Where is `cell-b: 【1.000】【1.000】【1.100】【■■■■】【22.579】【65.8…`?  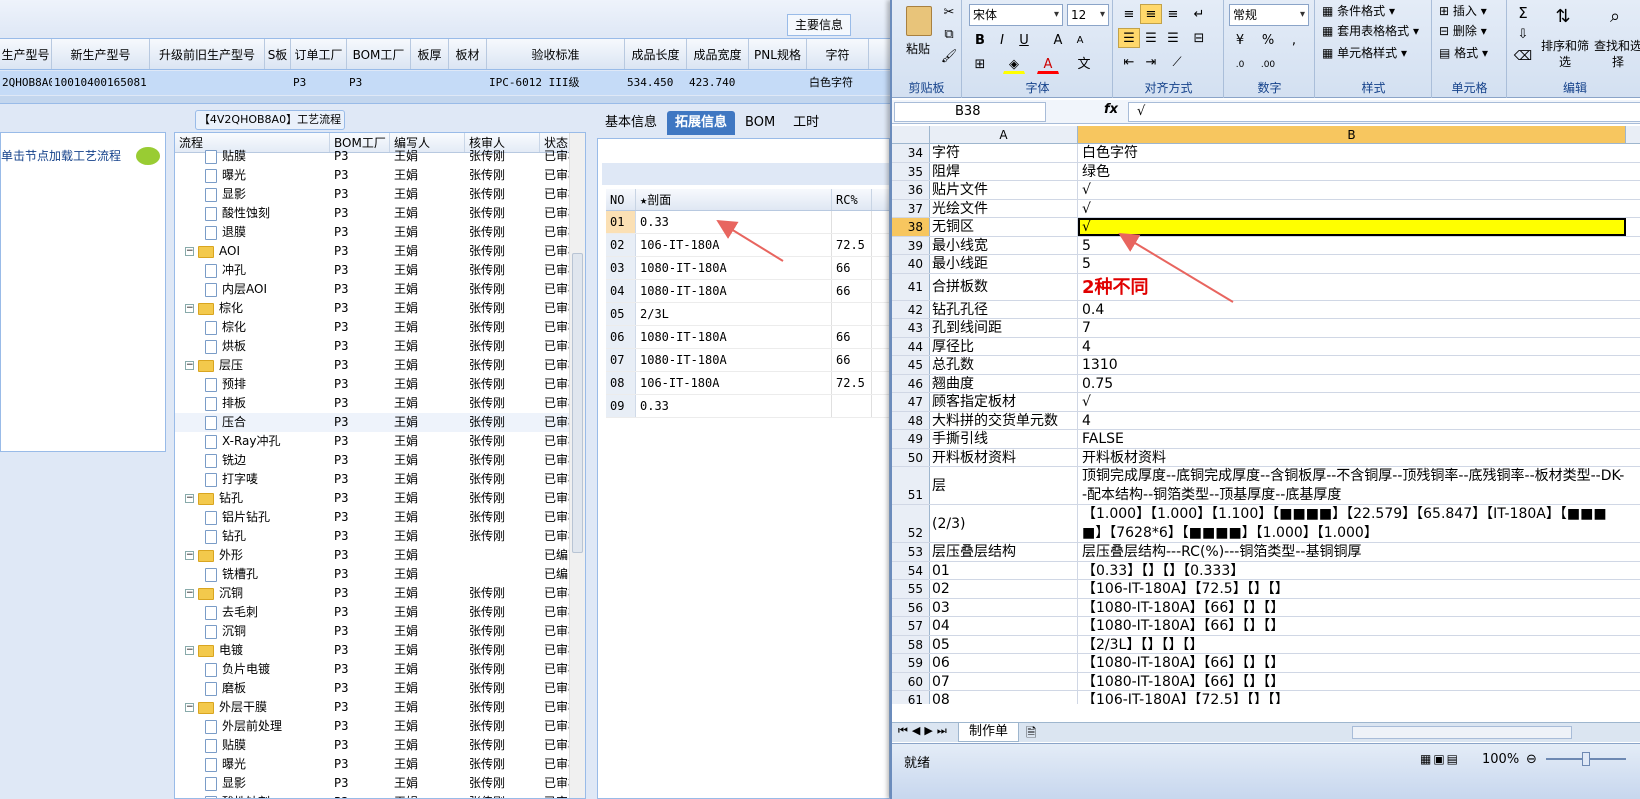
cell-b: 【1.000】【1.000】【1.100】【■■■■】【22.579】【65.8… is located at coordinates (1352, 523).